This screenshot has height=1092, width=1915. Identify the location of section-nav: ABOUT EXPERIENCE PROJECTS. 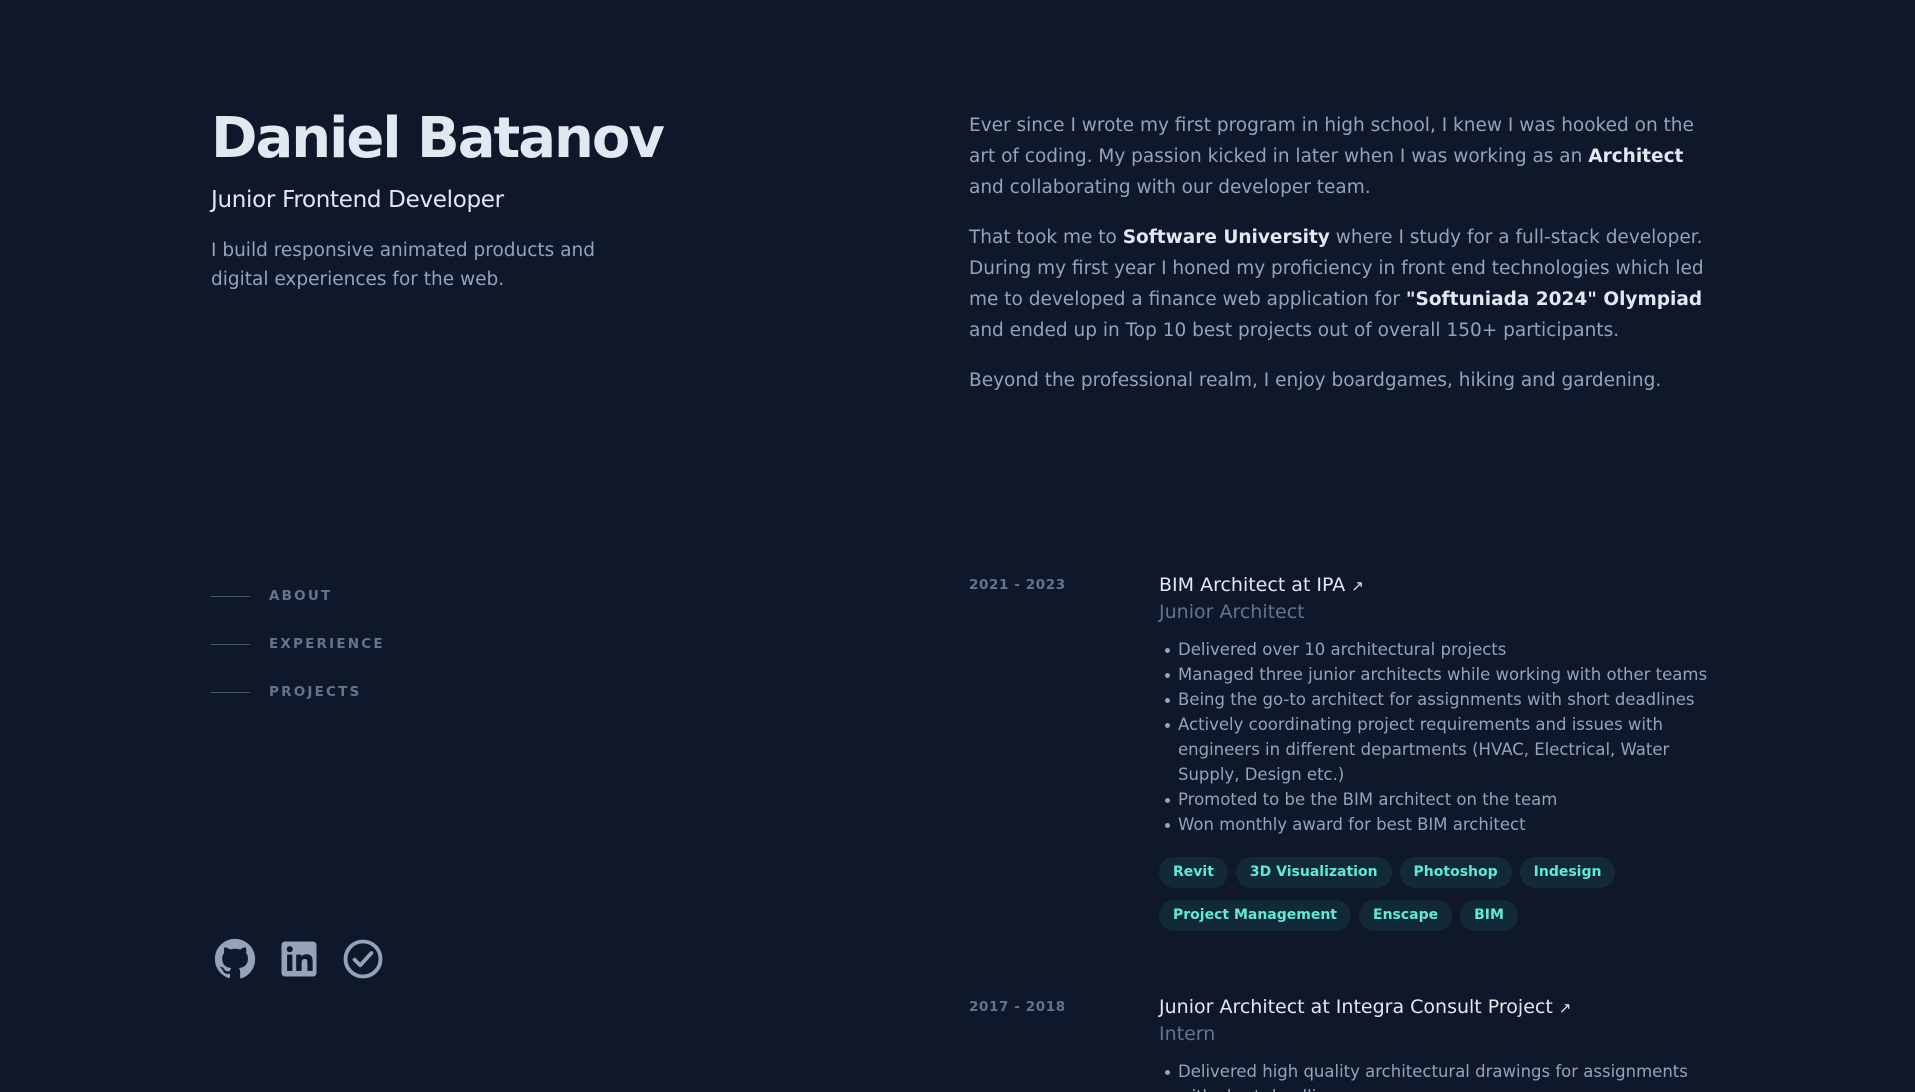
(298, 644).